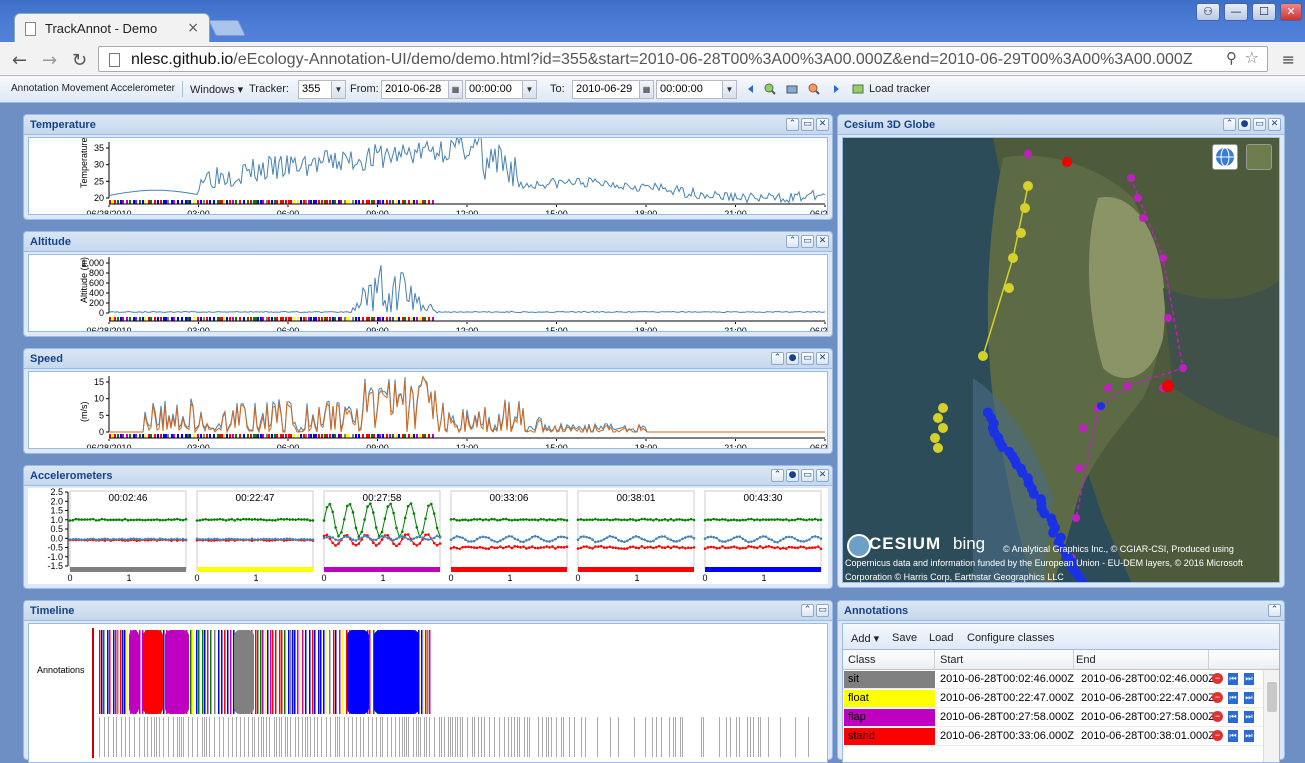 Image resolution: width=1305 pixels, height=763 pixels. I want to click on from-date-field: 2010-06-28 ▦, so click(422, 89).